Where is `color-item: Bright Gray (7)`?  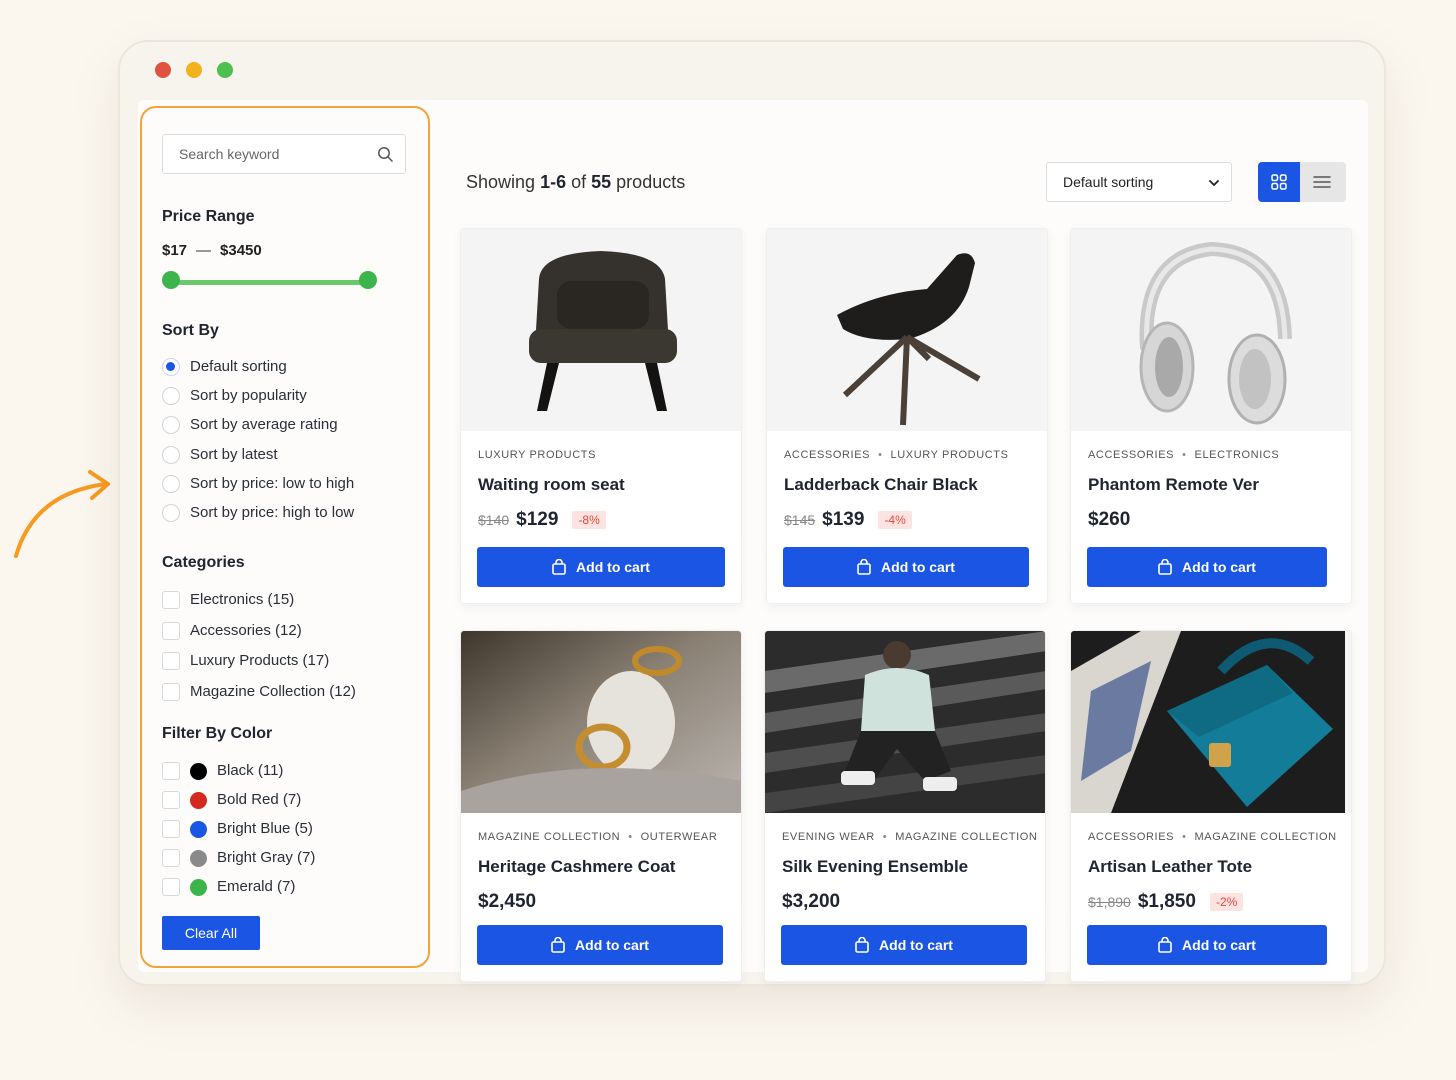
color-item: Bright Gray (7) is located at coordinates (238, 863).